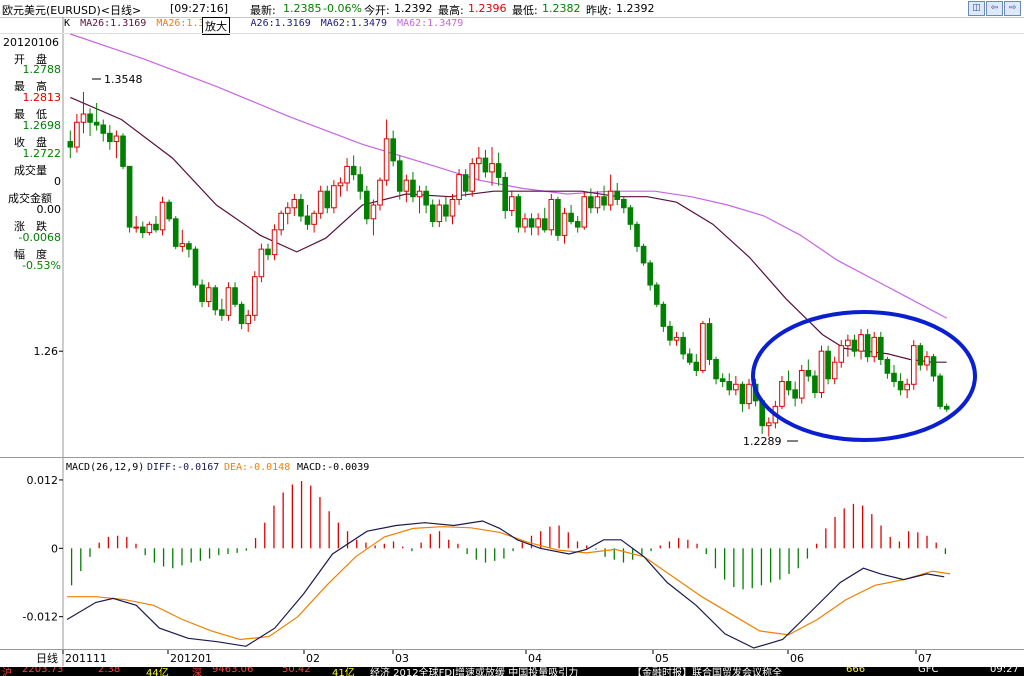 Image resolution: width=1024 pixels, height=676 pixels. Describe the element at coordinates (47, 658) in the screenshot. I see `date-tick-label: 日线` at that location.